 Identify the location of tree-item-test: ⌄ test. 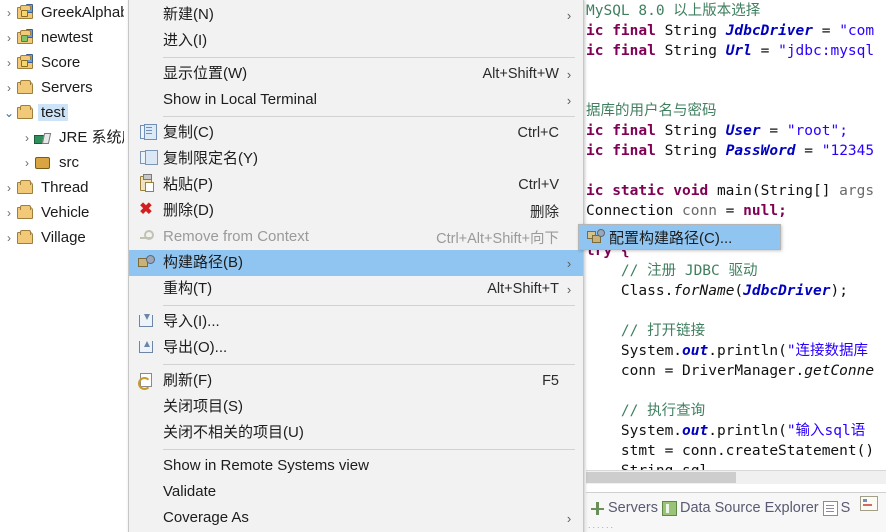
(62, 112).